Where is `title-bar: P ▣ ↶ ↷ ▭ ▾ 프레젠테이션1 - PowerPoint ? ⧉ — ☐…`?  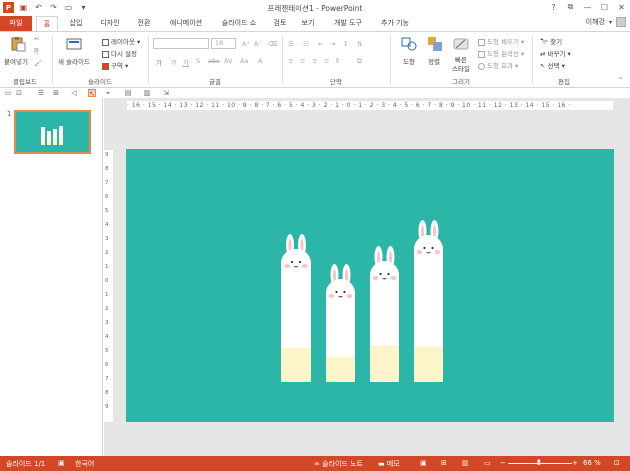 title-bar: P ▣ ↶ ↷ ▭ ▾ 프레젠테이션1 - PowerPoint ? ⧉ — ☐… is located at coordinates (315, 8).